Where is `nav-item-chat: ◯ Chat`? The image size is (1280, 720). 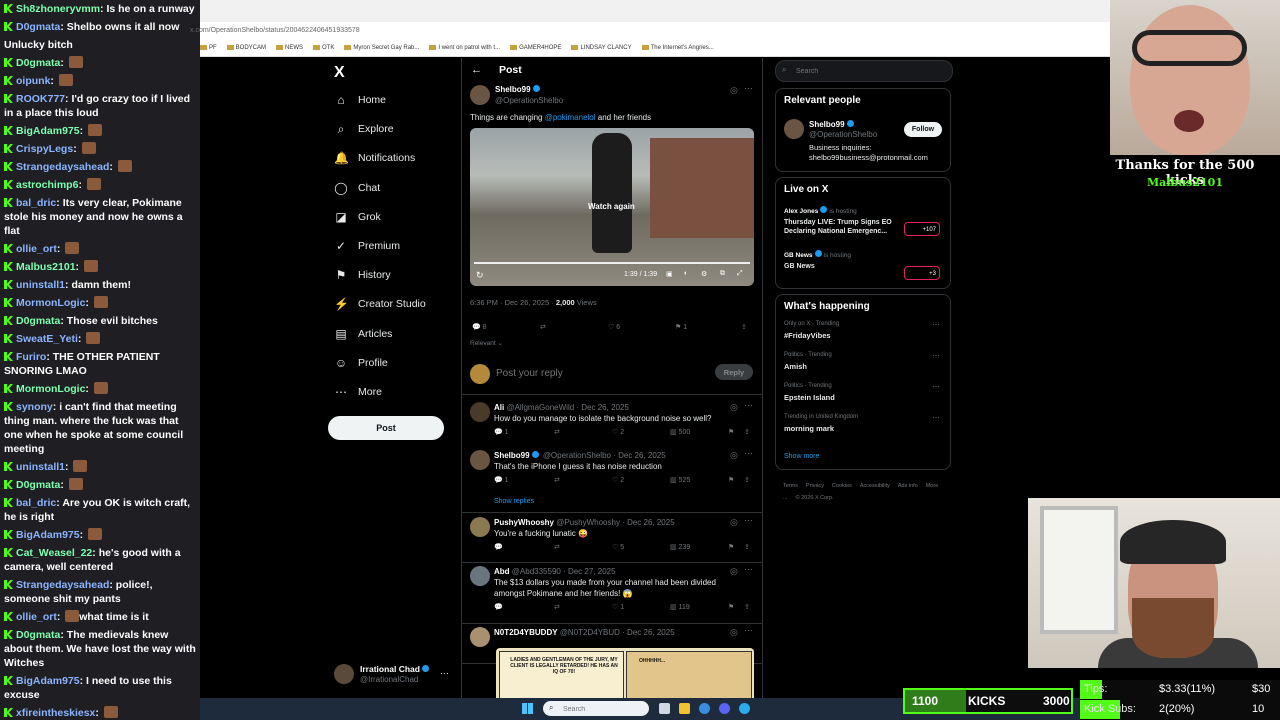 nav-item-chat: ◯ Chat is located at coordinates (357, 188).